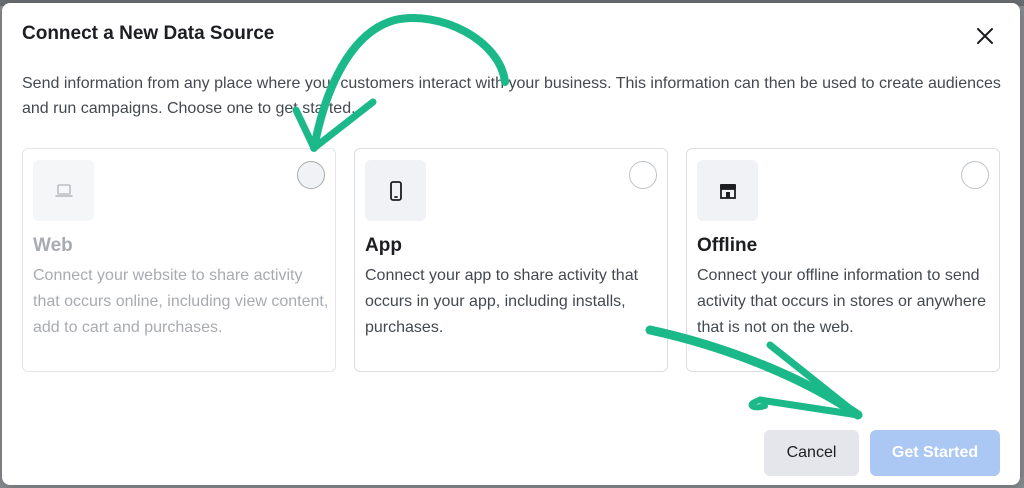 The height and width of the screenshot is (488, 1024). What do you see at coordinates (727, 245) in the screenshot?
I see `option-title-offline: Offline` at bounding box center [727, 245].